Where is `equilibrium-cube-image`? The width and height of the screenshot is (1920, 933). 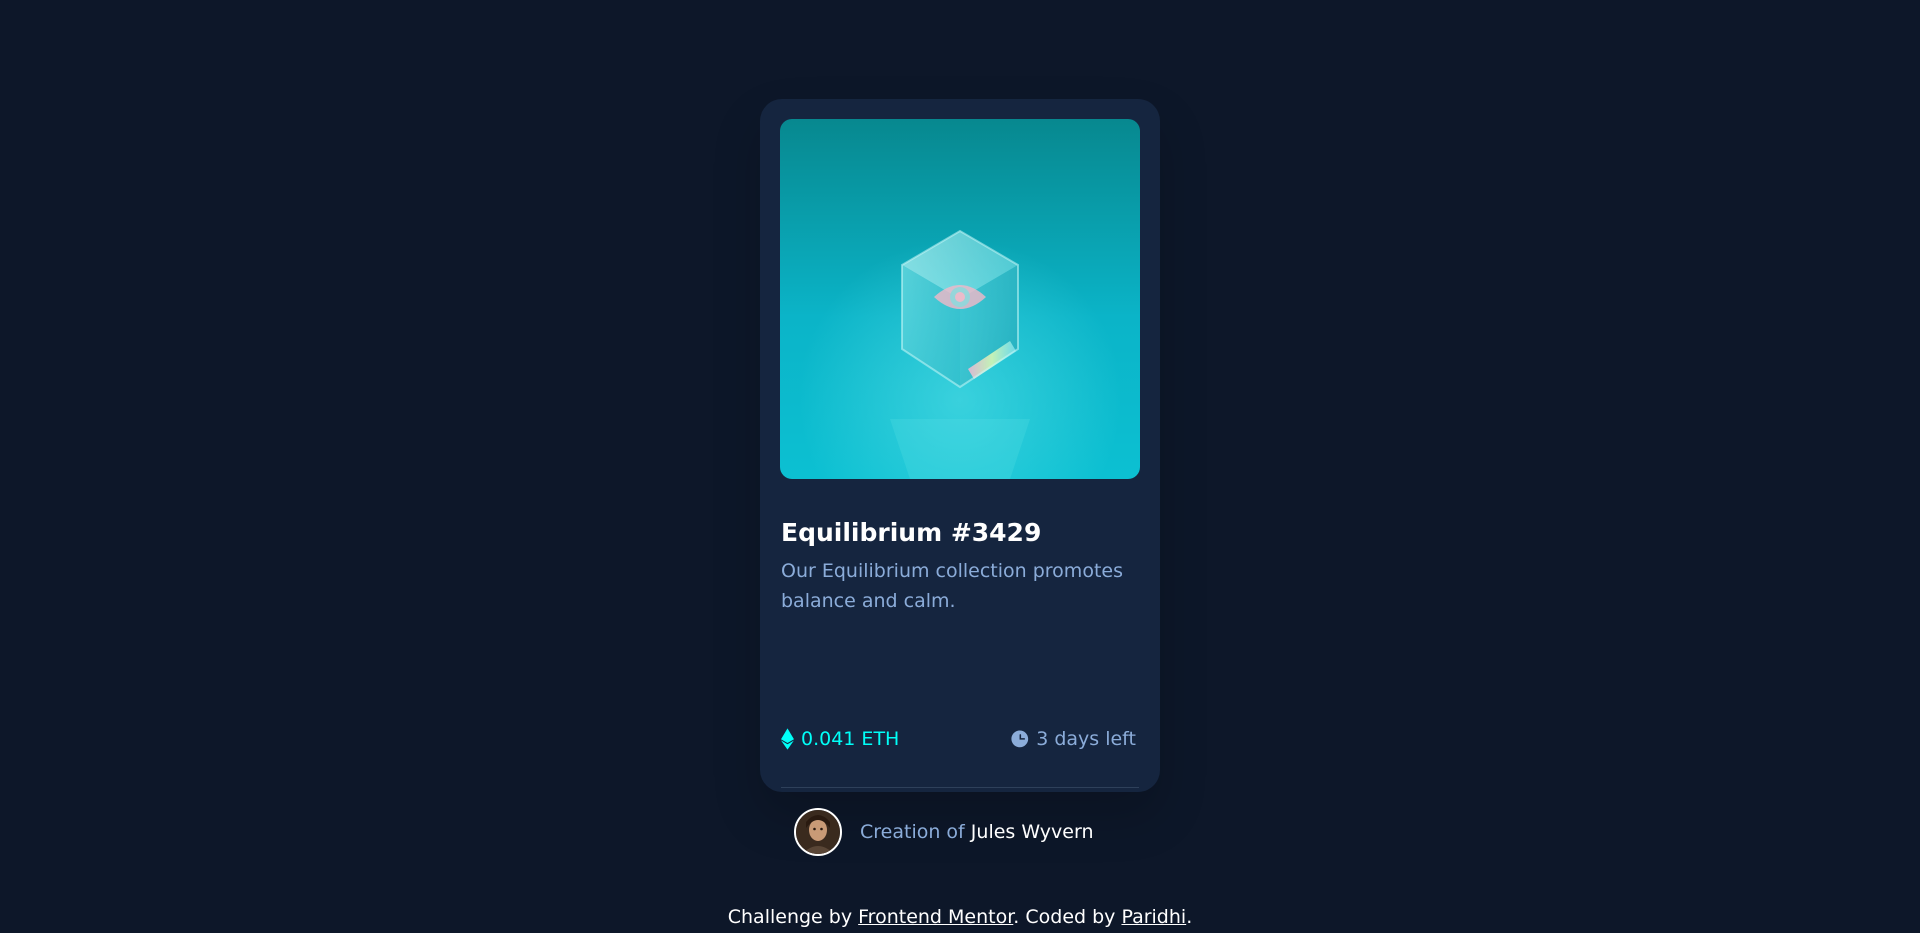
equilibrium-cube-image is located at coordinates (960, 299).